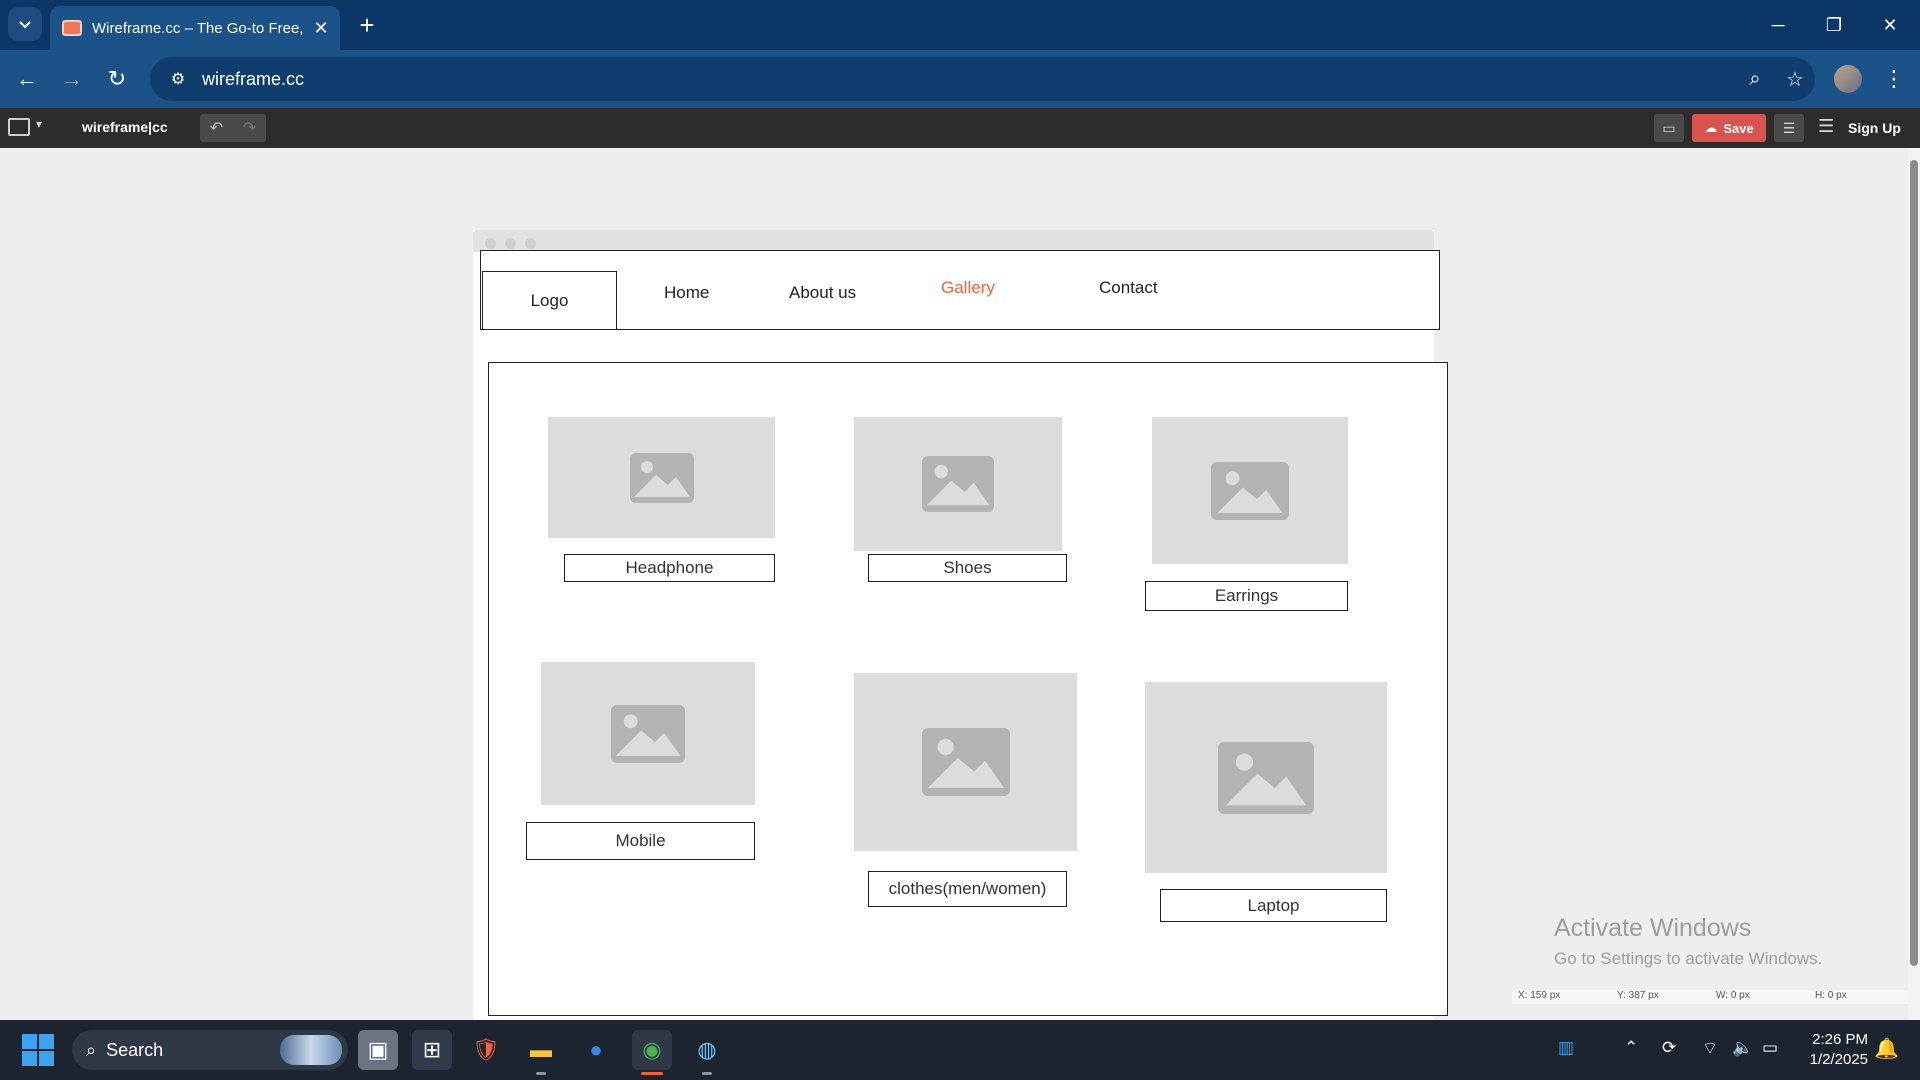 Image resolution: width=1920 pixels, height=1080 pixels. I want to click on undo-redo-group: ↶ ↷, so click(233, 128).